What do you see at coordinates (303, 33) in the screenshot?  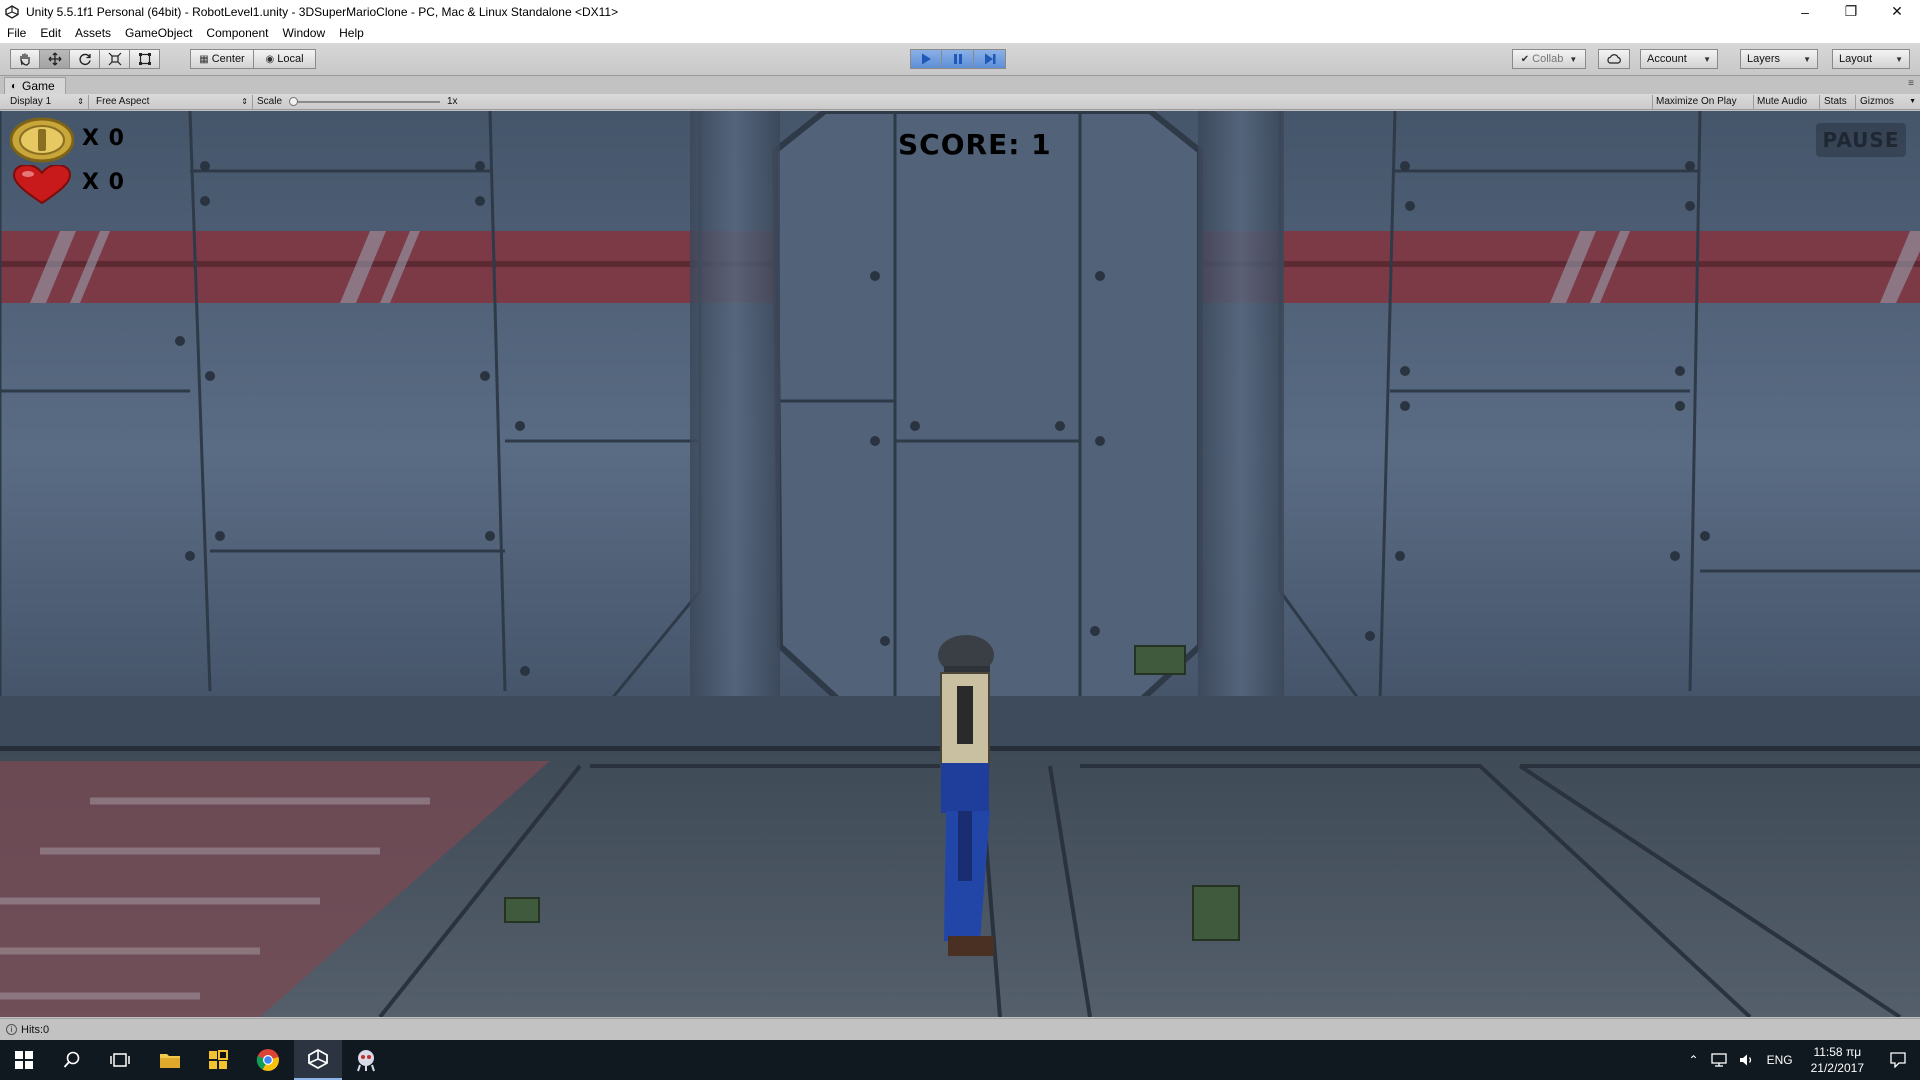 I see `menu-window: Window` at bounding box center [303, 33].